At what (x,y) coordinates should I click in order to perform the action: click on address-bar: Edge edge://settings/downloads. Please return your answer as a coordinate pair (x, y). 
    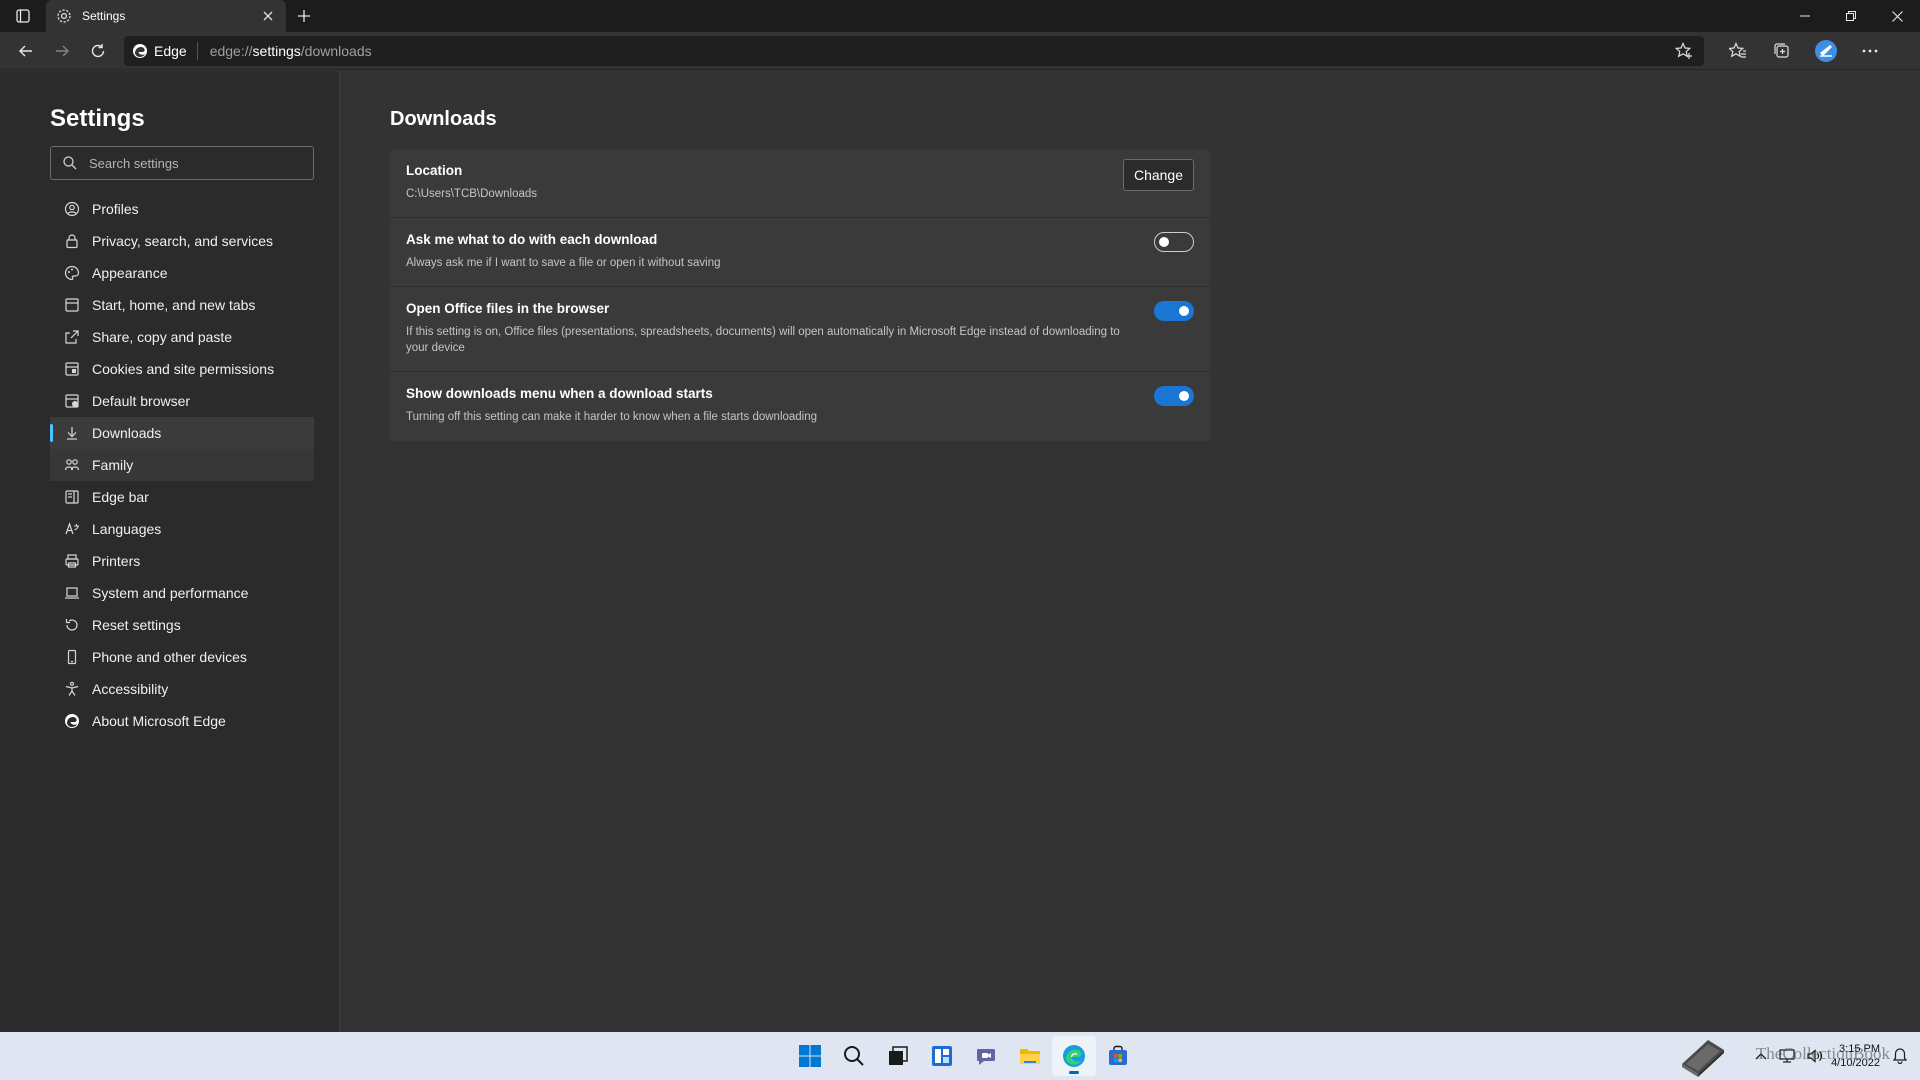
    Looking at the image, I should click on (914, 50).